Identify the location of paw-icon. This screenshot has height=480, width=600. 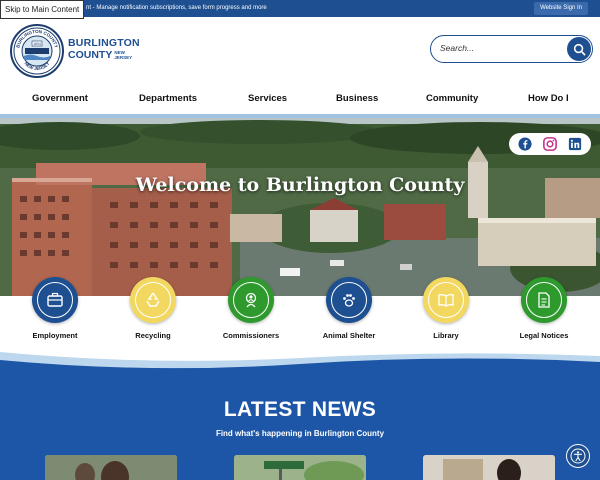
(349, 300).